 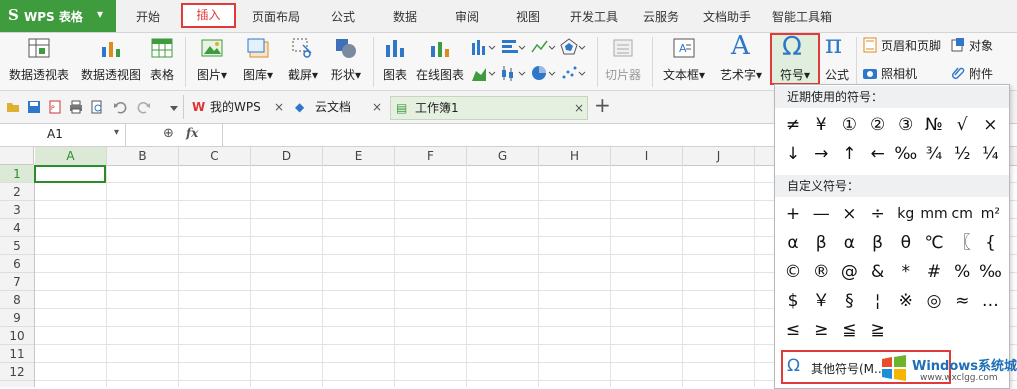 What do you see at coordinates (13, 107) in the screenshot?
I see `open-folder-icon` at bounding box center [13, 107].